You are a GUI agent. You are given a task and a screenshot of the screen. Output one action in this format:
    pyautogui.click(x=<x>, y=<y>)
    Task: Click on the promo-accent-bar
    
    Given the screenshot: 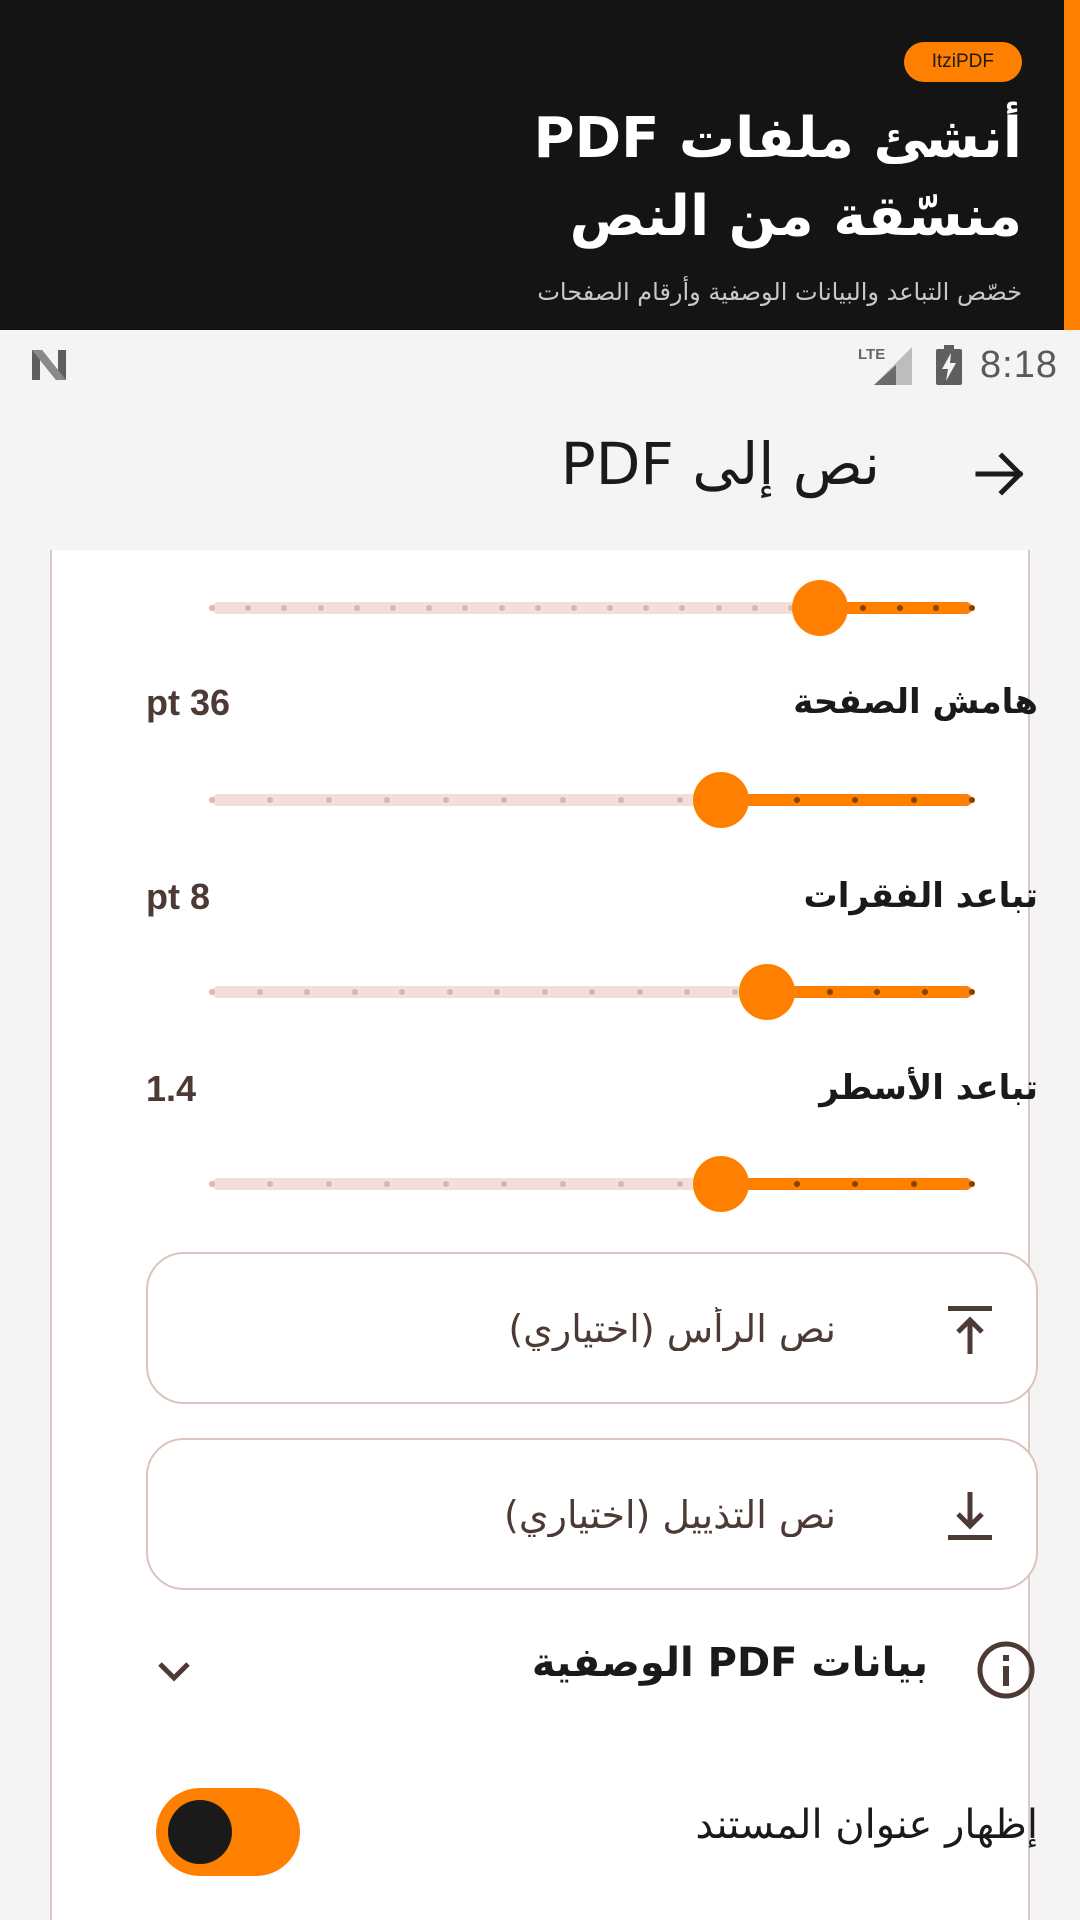 What is the action you would take?
    pyautogui.click(x=1072, y=165)
    